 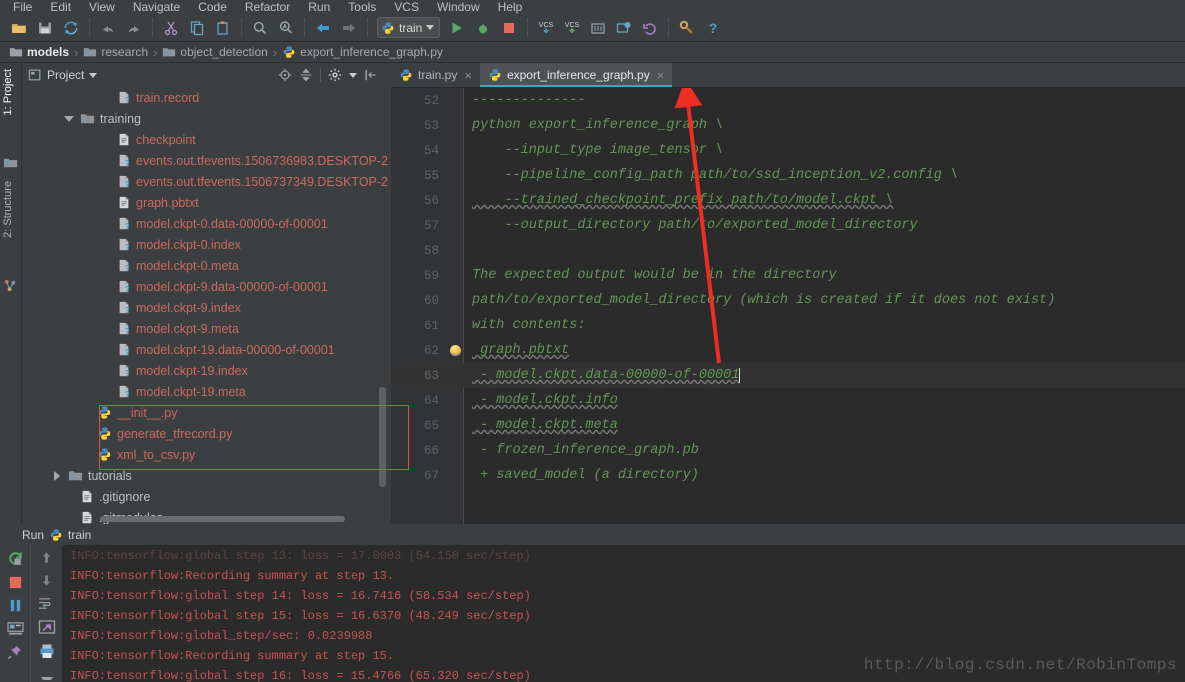 I want to click on code-line: 54 --input_type image_tensor \, so click(x=788, y=150).